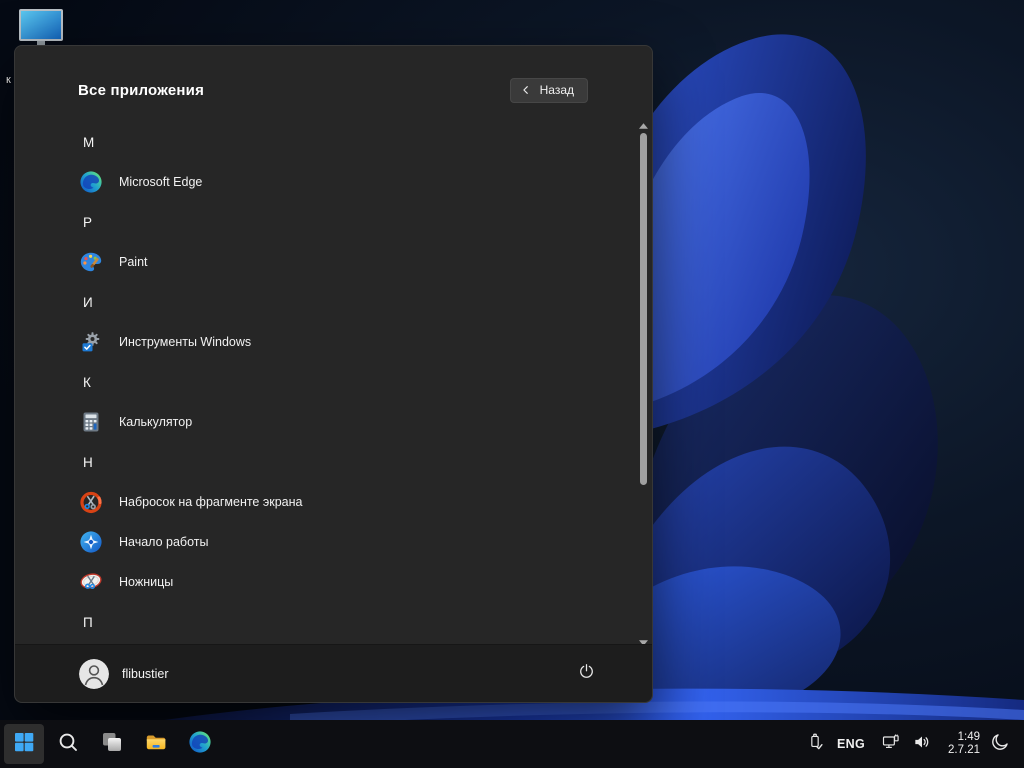 This screenshot has width=1024, height=768. Describe the element at coordinates (556, 90) in the screenshot. I see `back-button-label: Назад` at that location.